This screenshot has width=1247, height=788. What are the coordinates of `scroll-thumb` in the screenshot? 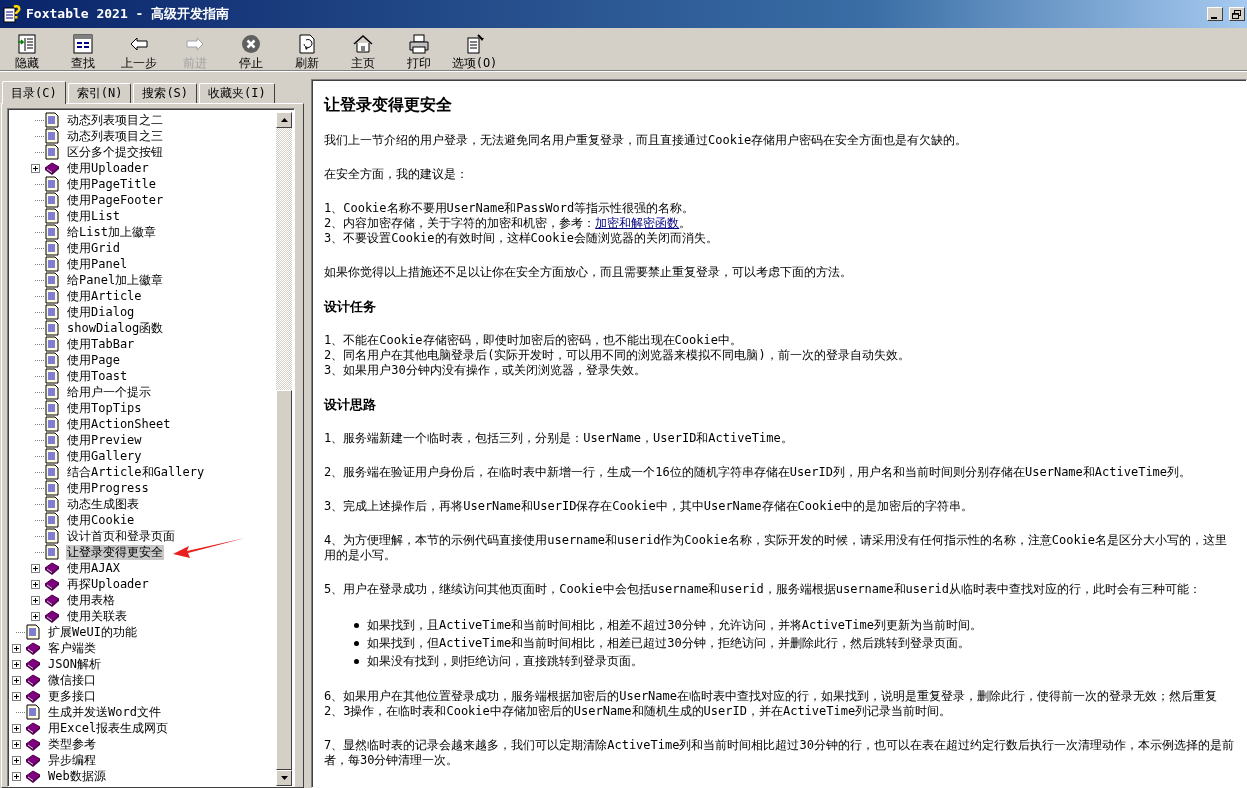 It's located at (284, 580).